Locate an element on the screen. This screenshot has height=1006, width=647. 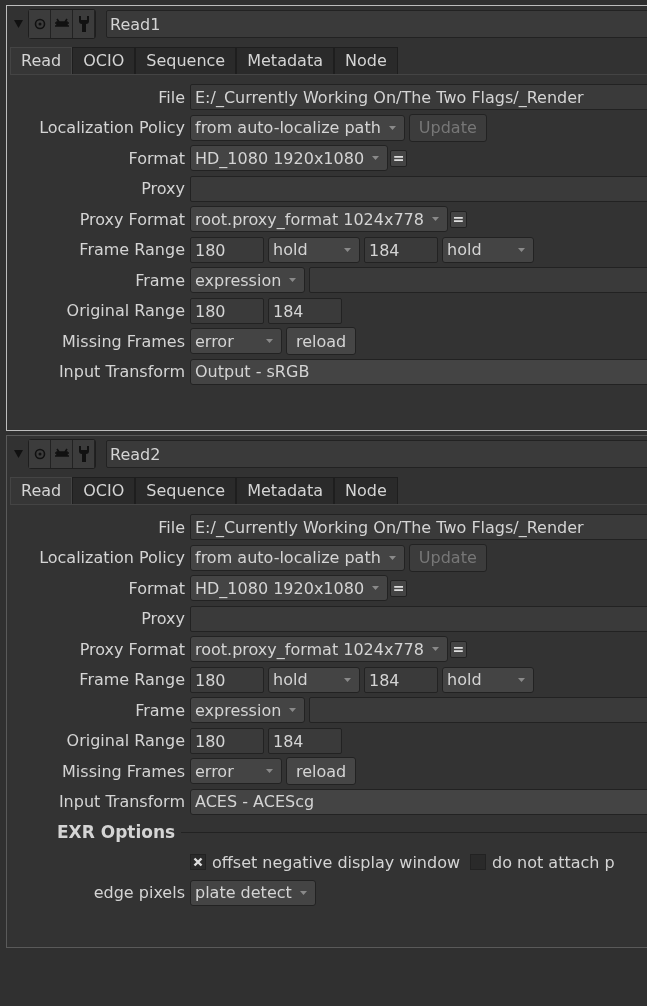
cross-mark-icon is located at coordinates (198, 862).